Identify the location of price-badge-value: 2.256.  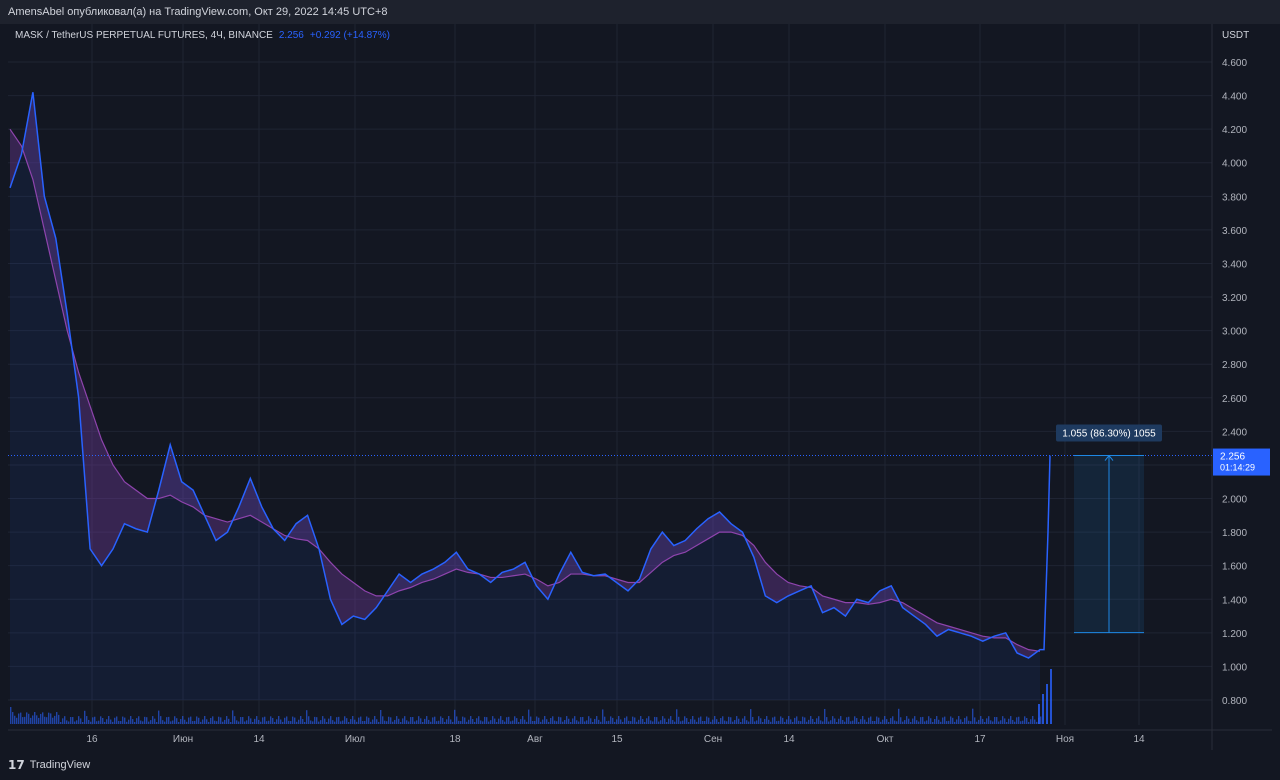
(1232, 457).